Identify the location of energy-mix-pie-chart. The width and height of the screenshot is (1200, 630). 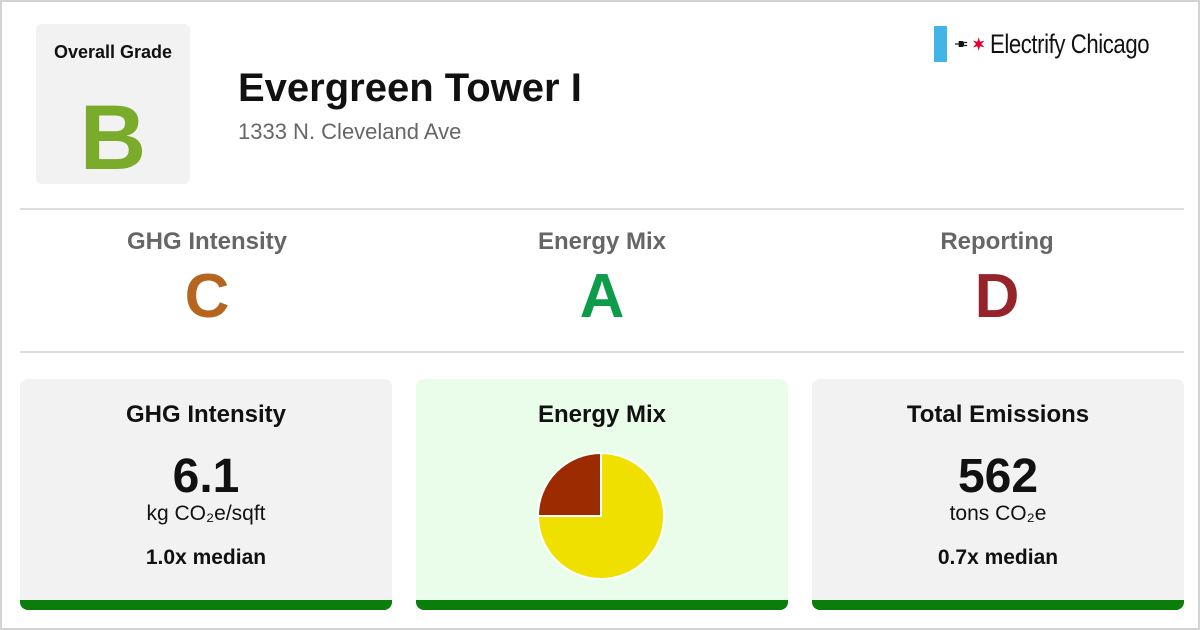
(600, 515).